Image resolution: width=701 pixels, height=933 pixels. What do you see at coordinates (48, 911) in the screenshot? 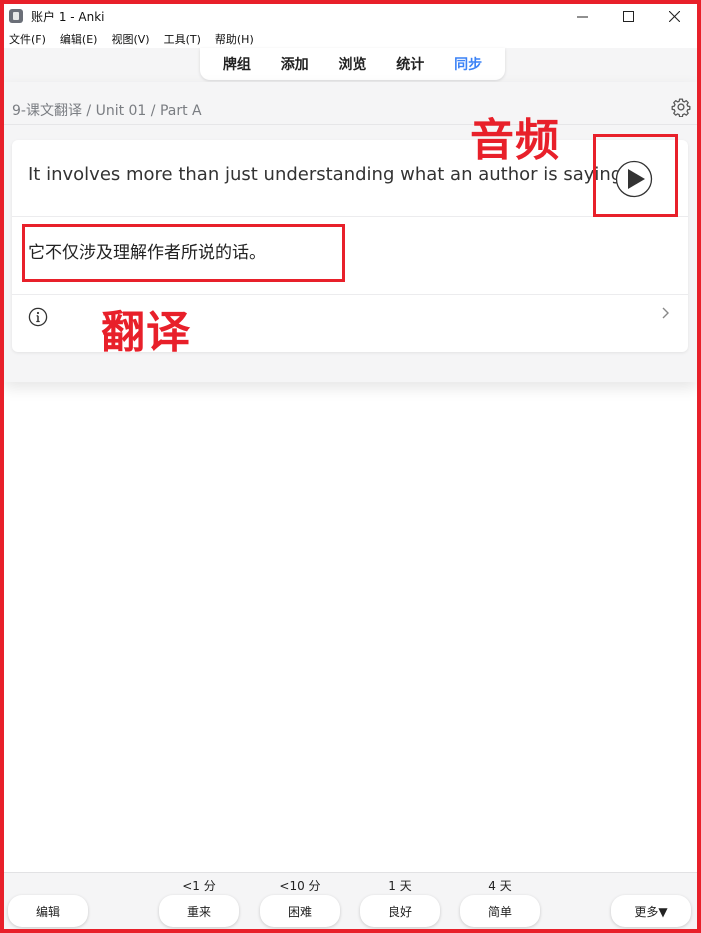
I see `edit-button: 编辑` at bounding box center [48, 911].